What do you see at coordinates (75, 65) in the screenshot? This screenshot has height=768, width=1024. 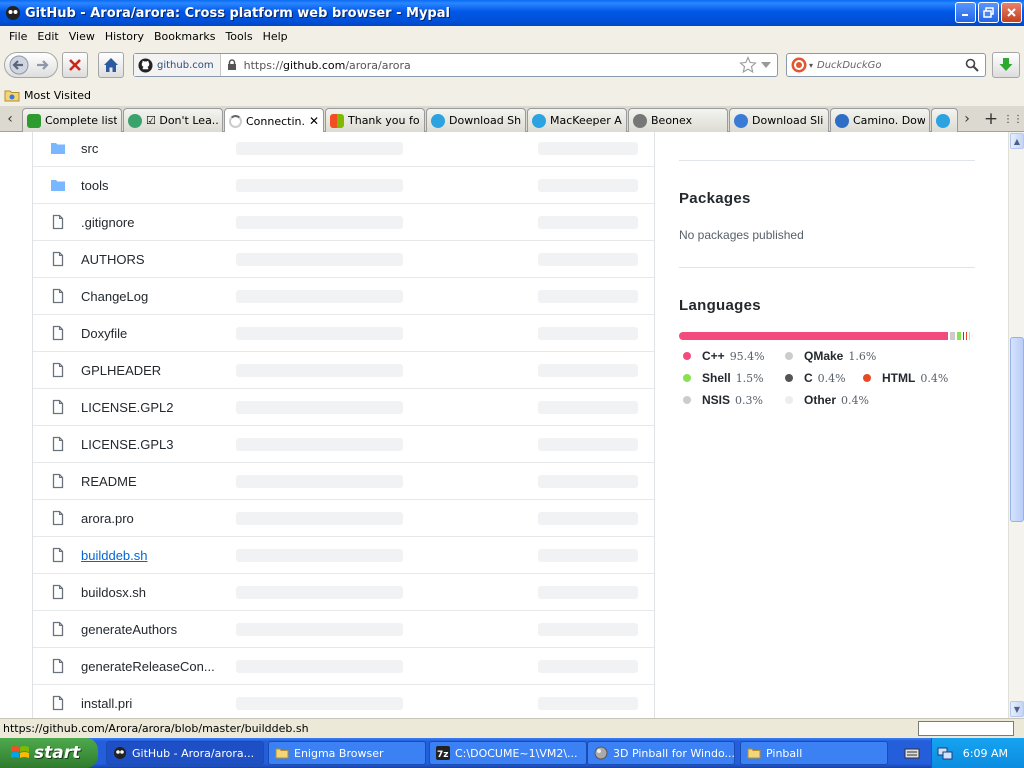 I see `stop-button` at bounding box center [75, 65].